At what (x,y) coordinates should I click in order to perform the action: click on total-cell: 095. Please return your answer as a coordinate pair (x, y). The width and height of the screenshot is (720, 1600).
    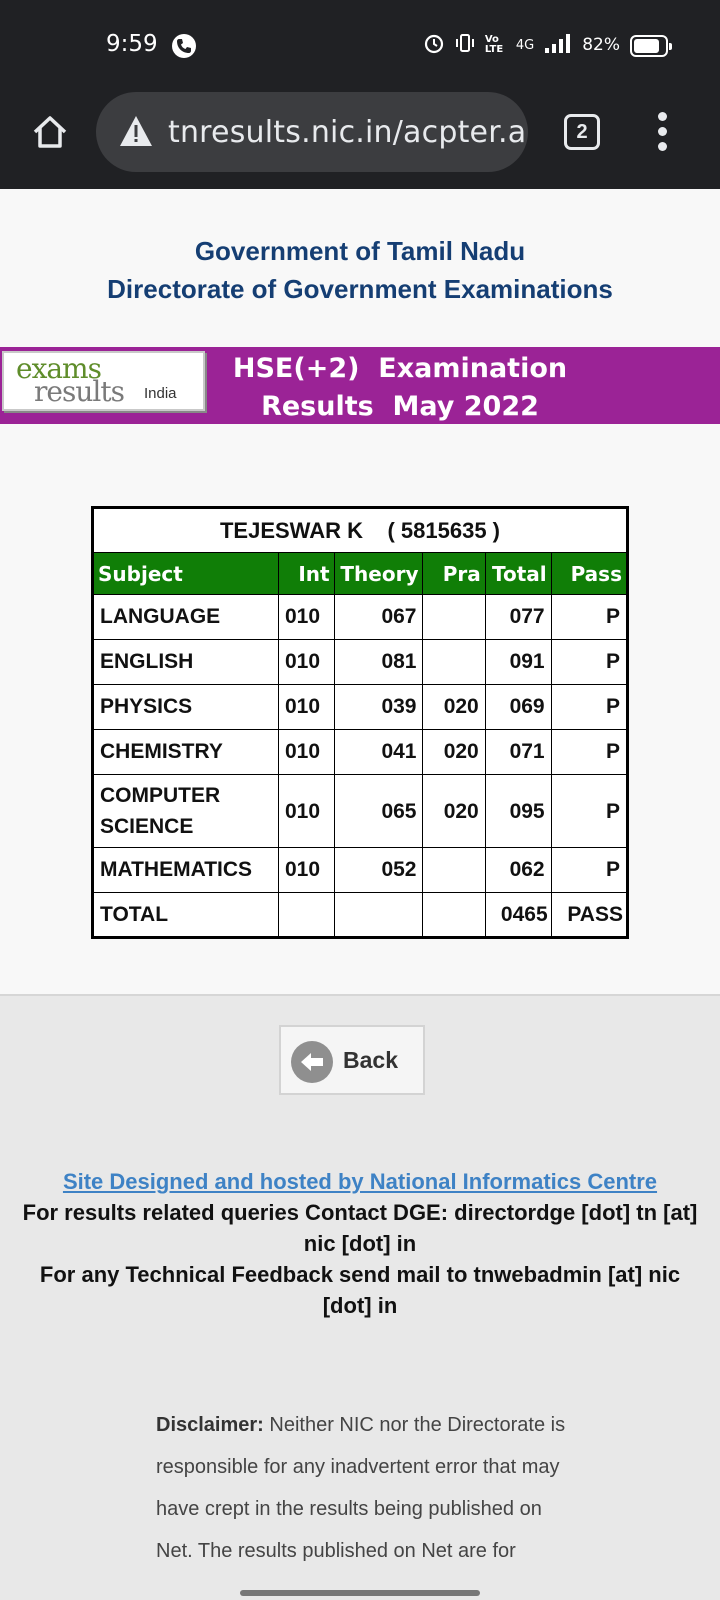
    Looking at the image, I should click on (518, 811).